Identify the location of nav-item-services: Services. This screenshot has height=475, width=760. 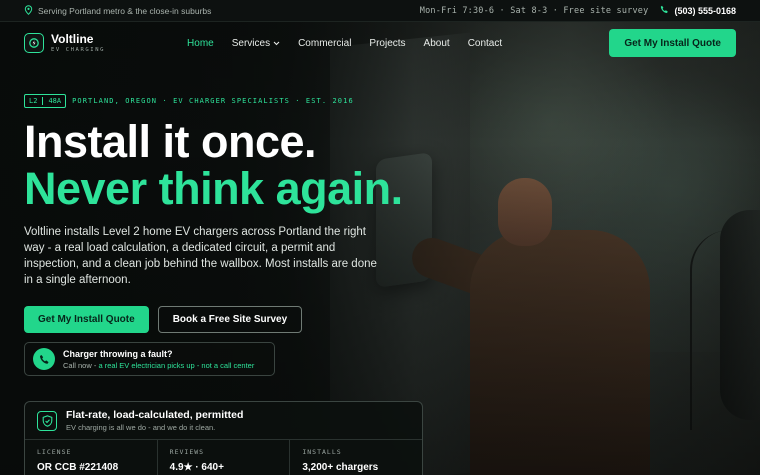
(256, 43).